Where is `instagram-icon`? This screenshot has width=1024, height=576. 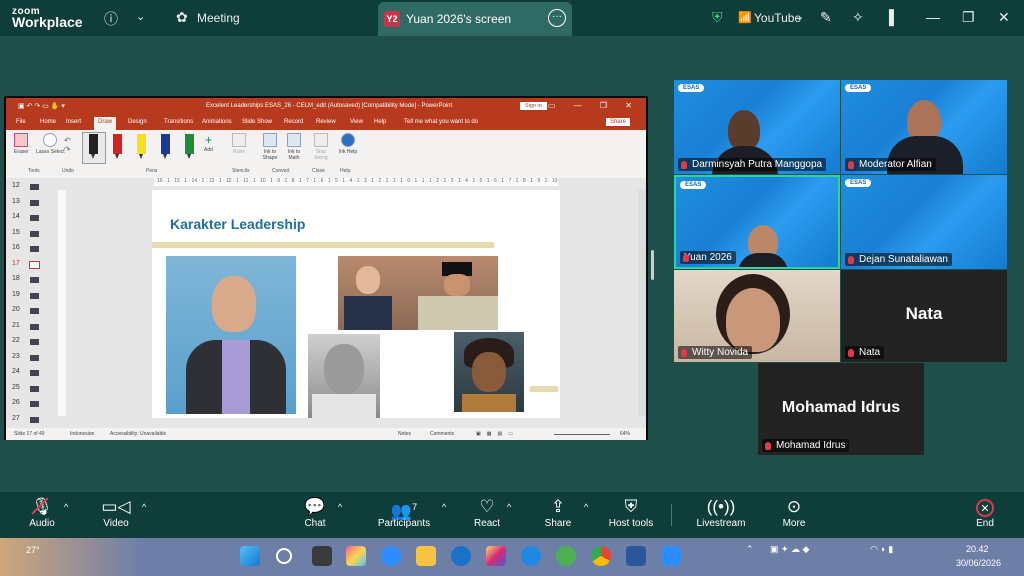
instagram-icon is located at coordinates (496, 556).